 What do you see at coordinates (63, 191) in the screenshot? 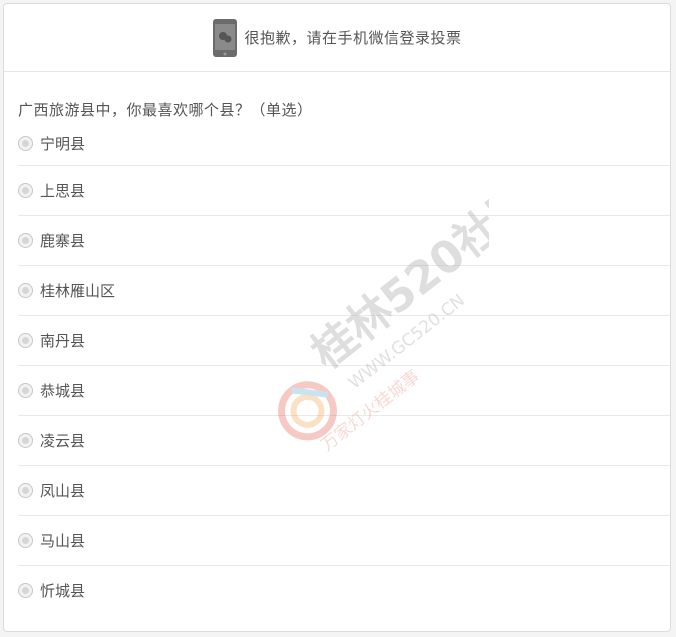
I see `option-label: 上思县` at bounding box center [63, 191].